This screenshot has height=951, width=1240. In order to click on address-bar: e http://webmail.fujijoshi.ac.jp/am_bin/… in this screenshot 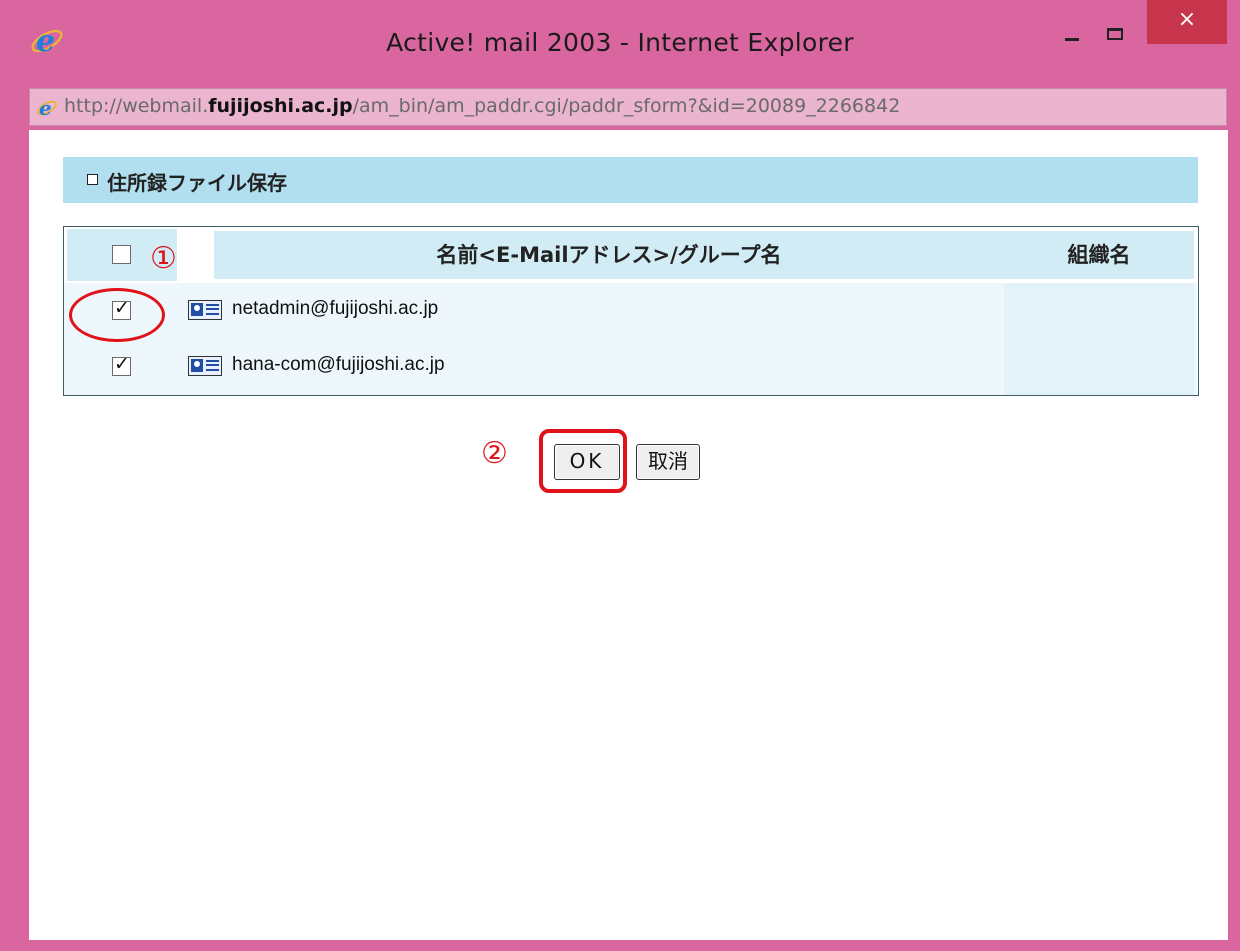, I will do `click(628, 107)`.